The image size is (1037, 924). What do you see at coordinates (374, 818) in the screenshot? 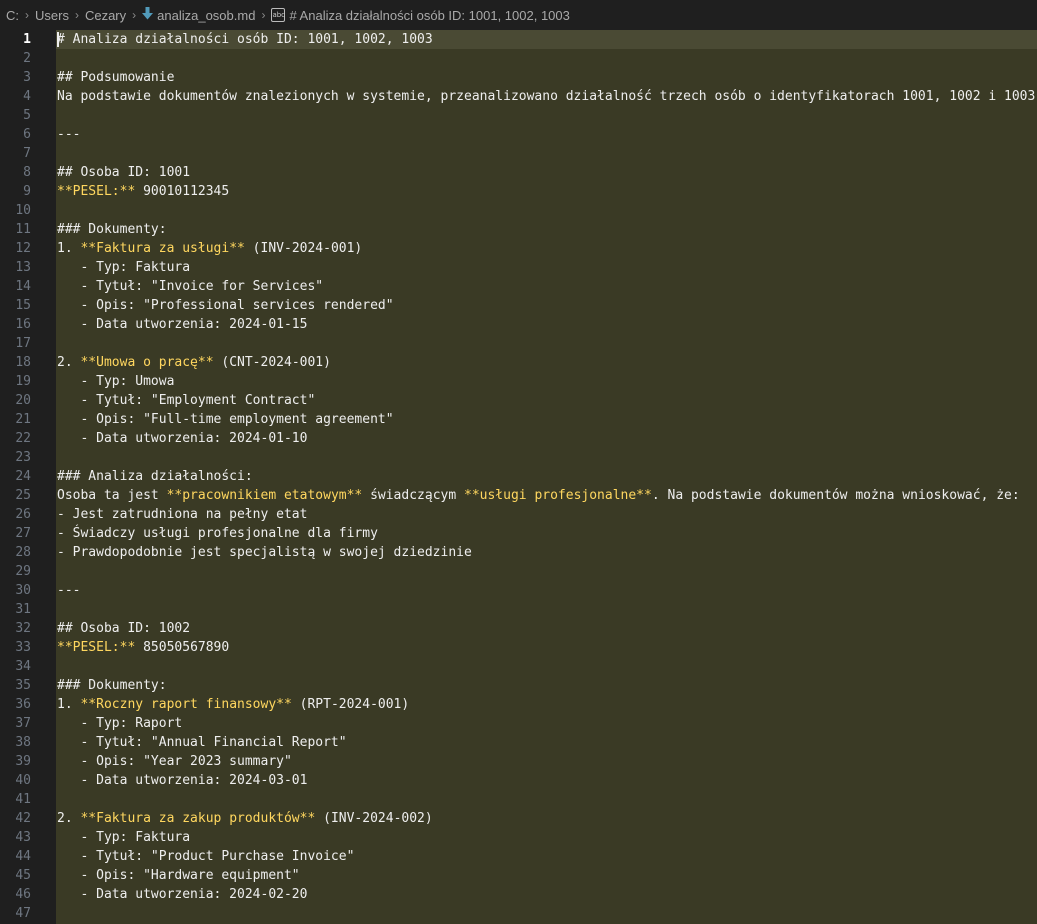
I see `plain-text: (INV-2024-002)` at bounding box center [374, 818].